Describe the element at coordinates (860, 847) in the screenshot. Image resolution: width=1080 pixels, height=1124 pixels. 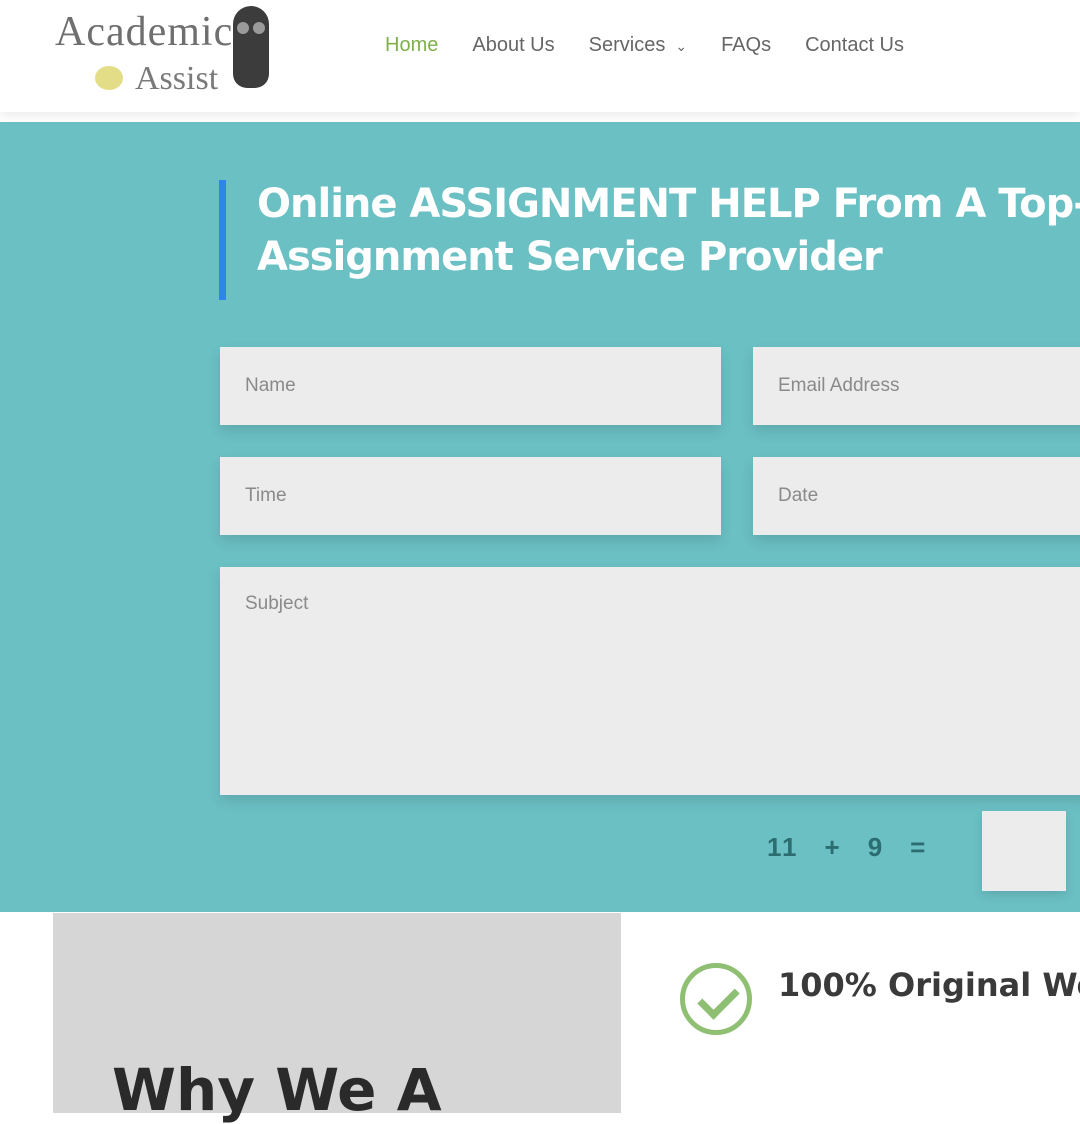
I see `captcha-question: 11 + 9 =` at that location.